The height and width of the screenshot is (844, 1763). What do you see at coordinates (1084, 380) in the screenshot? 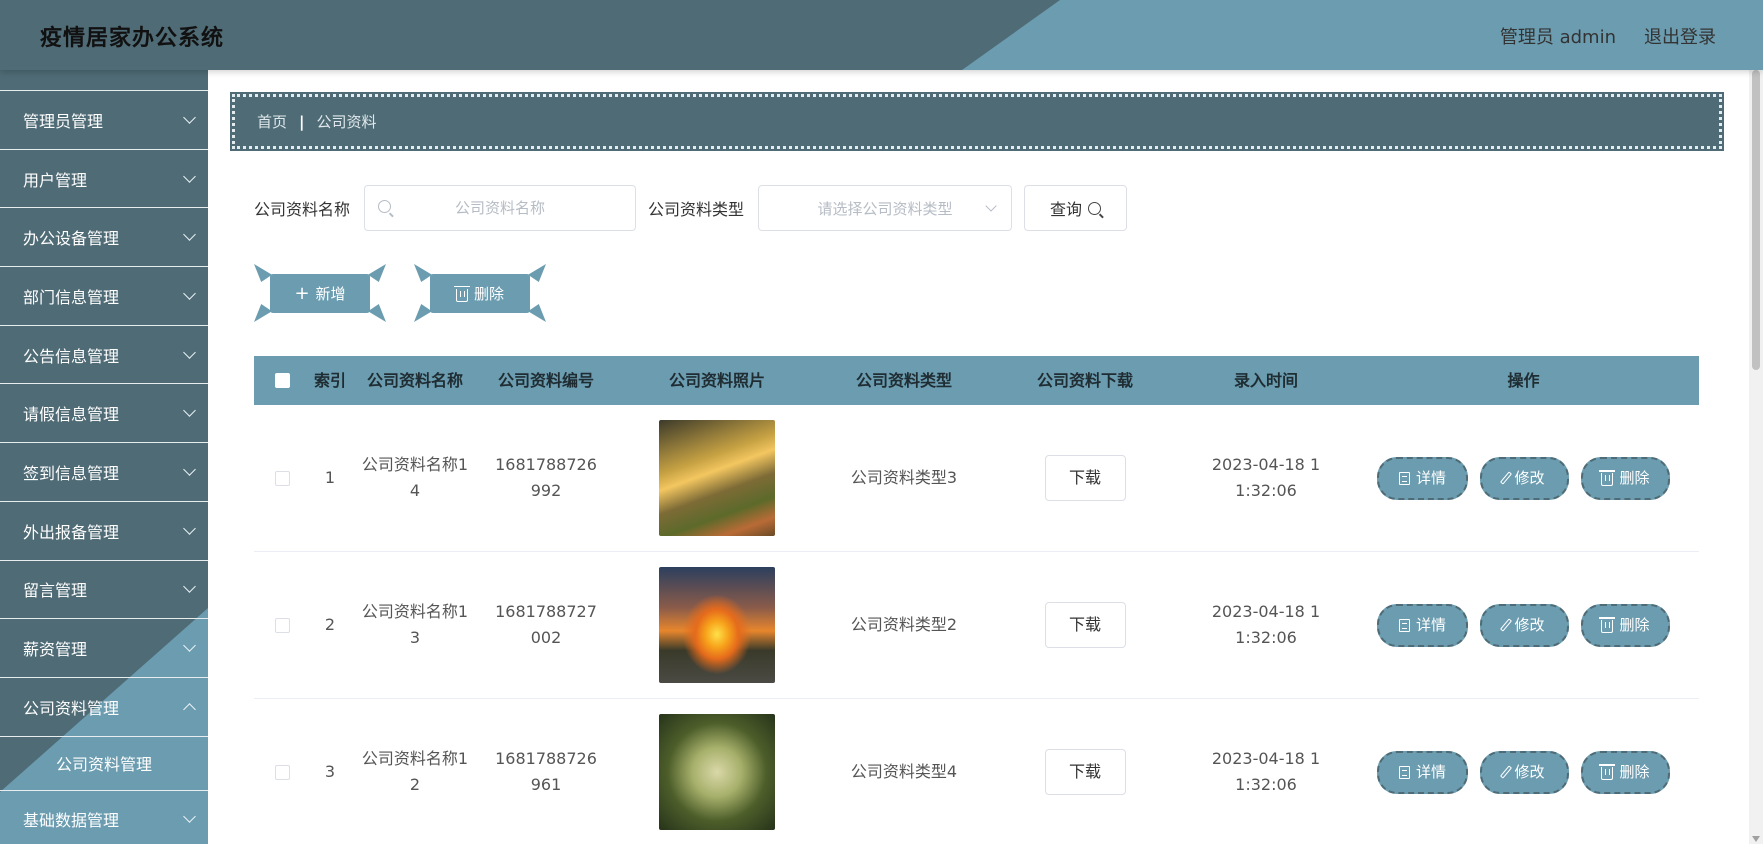
I see `column-header: 公司资料下载` at bounding box center [1084, 380].